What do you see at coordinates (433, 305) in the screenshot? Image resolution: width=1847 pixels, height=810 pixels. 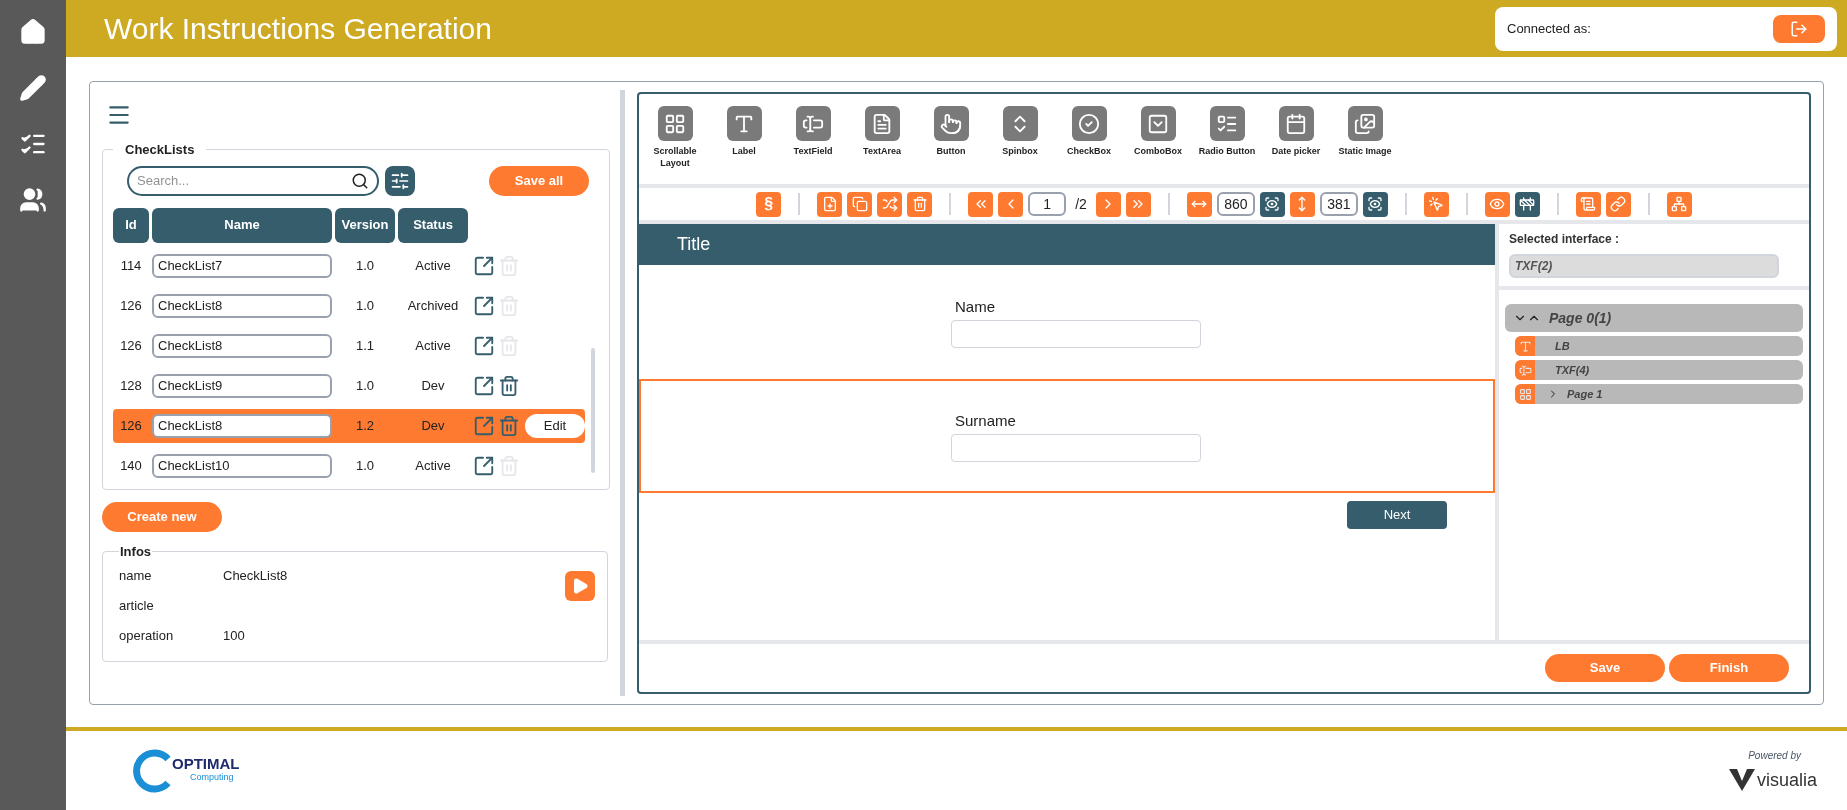 I see `table-cell-text: Archived` at bounding box center [433, 305].